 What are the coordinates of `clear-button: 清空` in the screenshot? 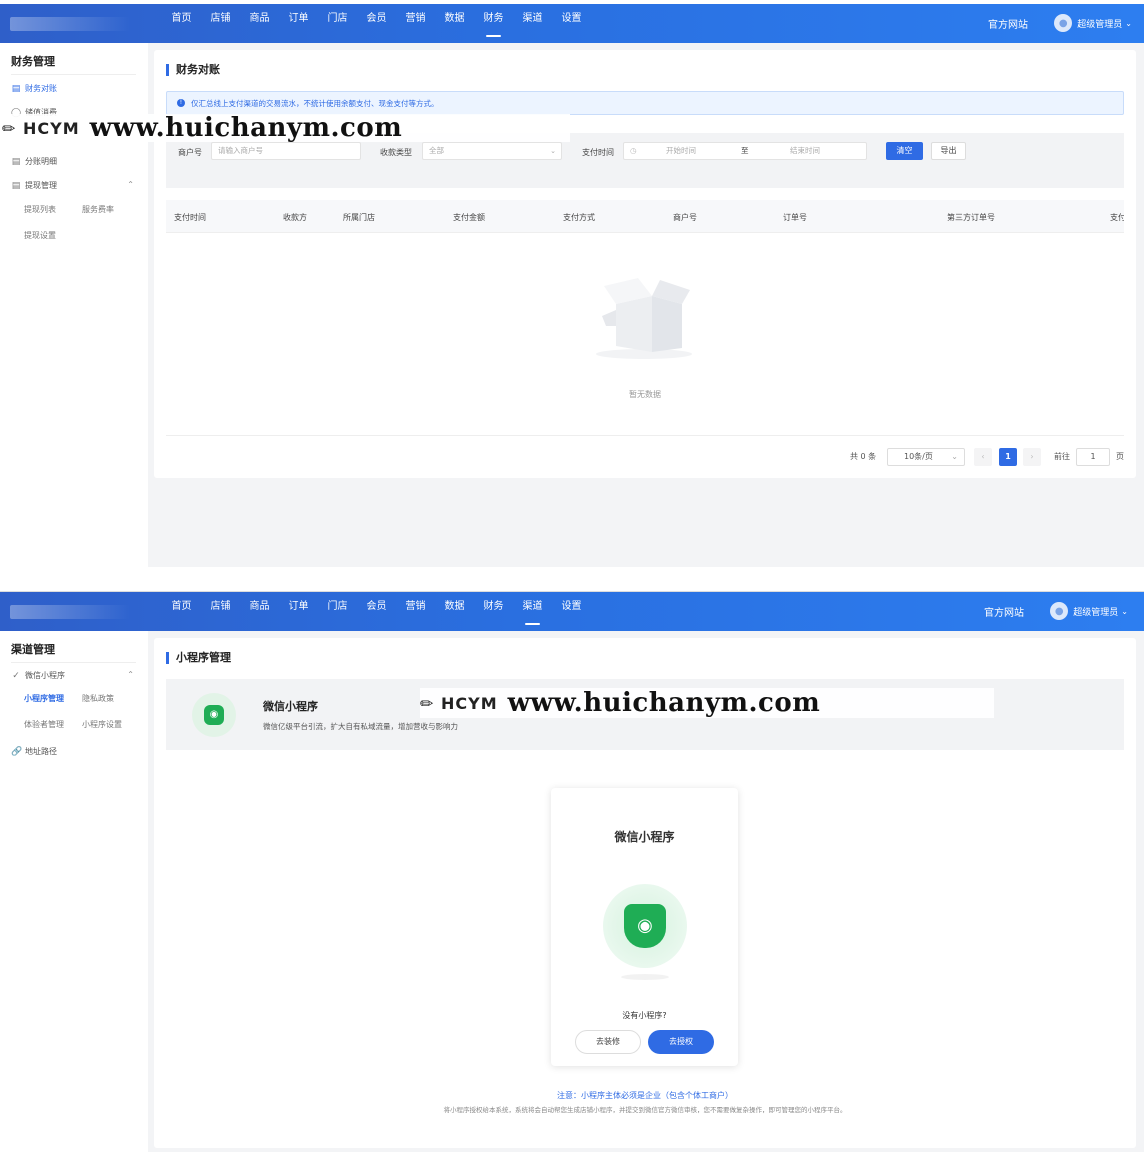 It's located at (904, 151).